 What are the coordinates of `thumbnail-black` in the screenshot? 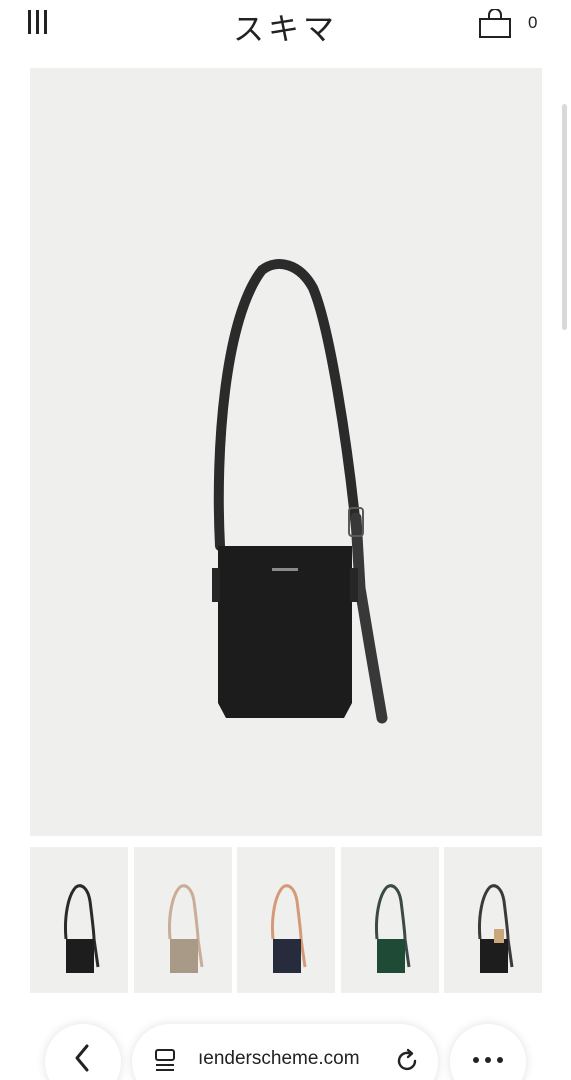 It's located at (79, 920).